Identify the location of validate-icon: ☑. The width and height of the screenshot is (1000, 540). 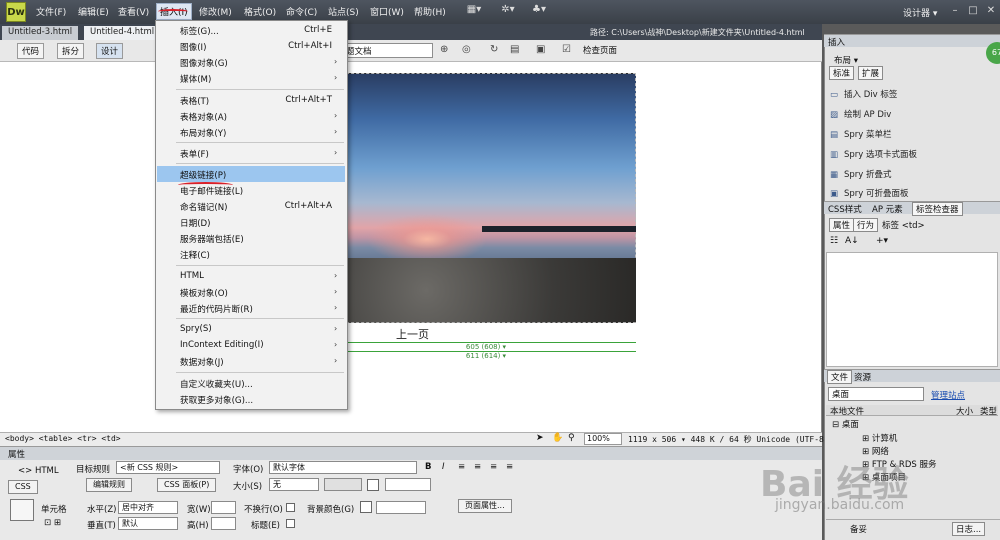
(566, 49).